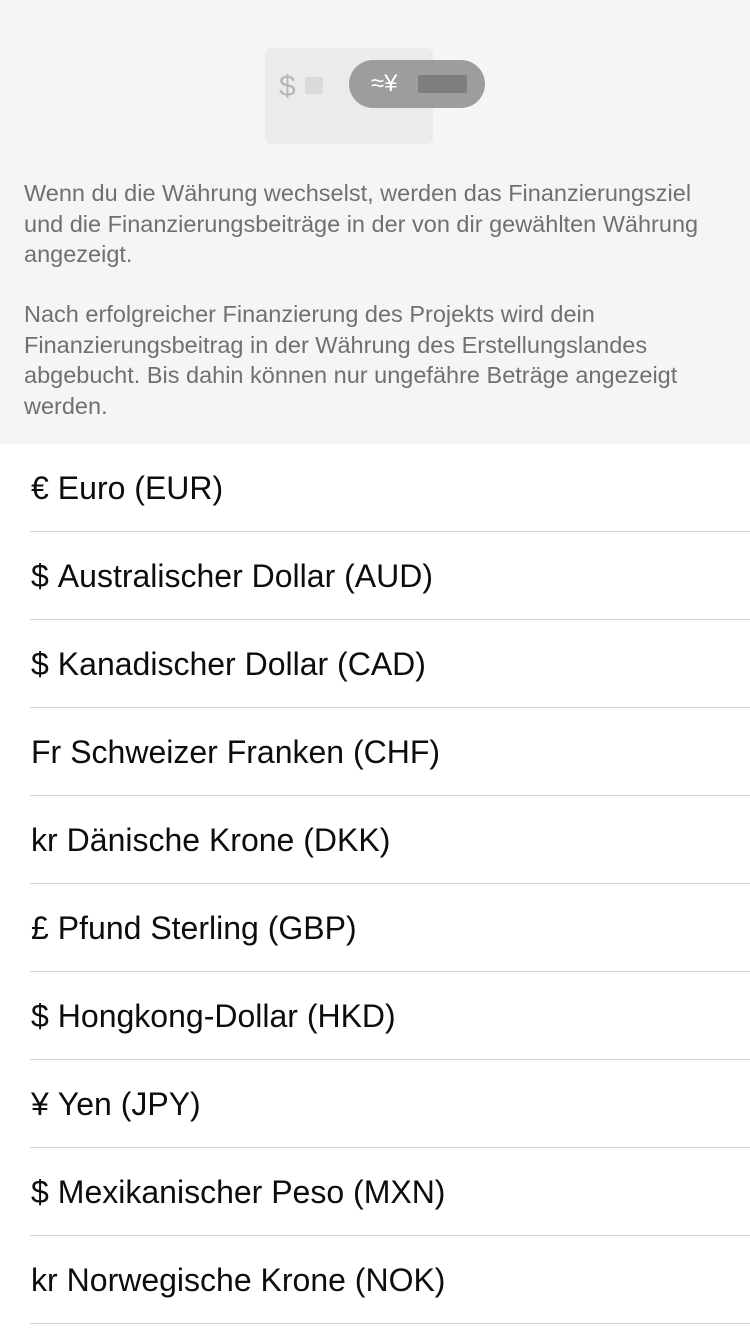 The image size is (750, 1334). What do you see at coordinates (46, 751) in the screenshot?
I see `currency-symbol: Fr` at bounding box center [46, 751].